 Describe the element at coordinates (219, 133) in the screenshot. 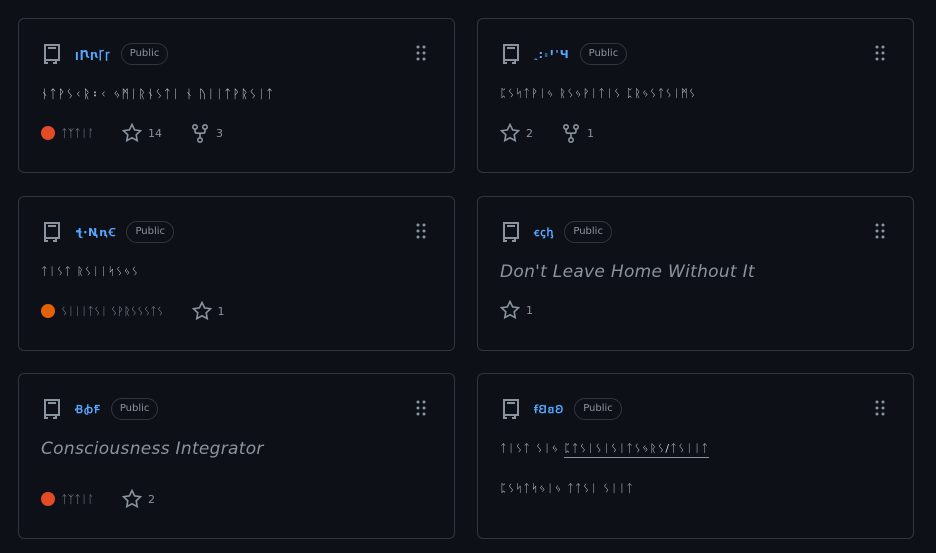

I see `fork-count: 3` at that location.